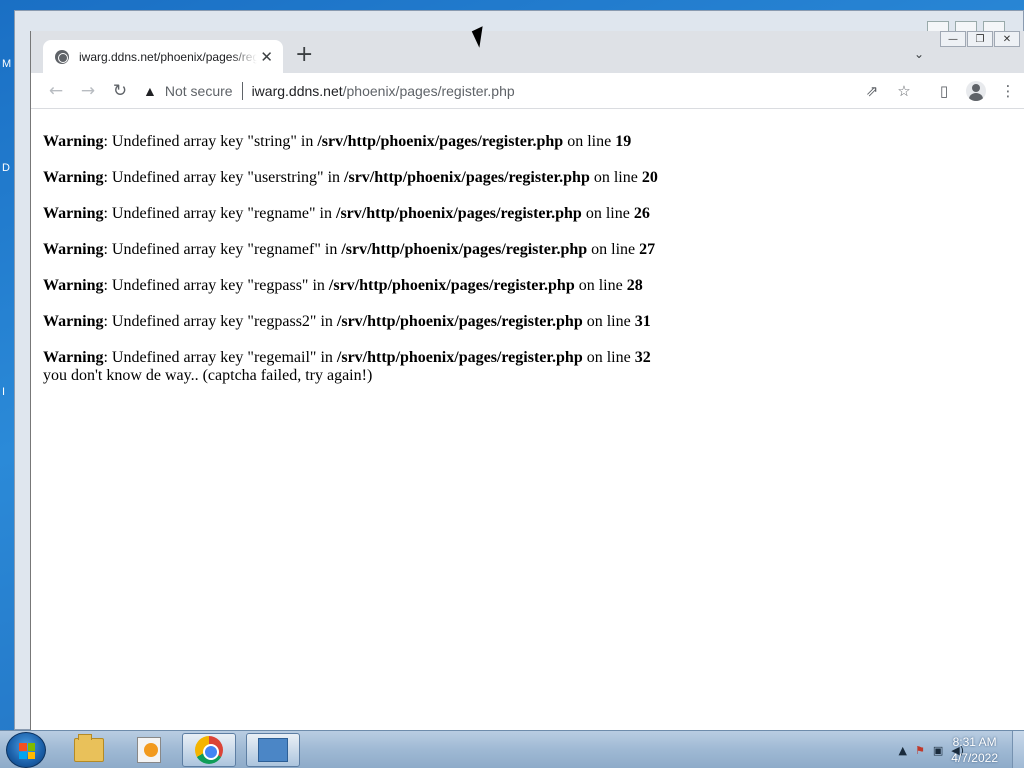 This screenshot has height=768, width=1024. I want to click on tray-overflow-icon: ▲, so click(902, 750).